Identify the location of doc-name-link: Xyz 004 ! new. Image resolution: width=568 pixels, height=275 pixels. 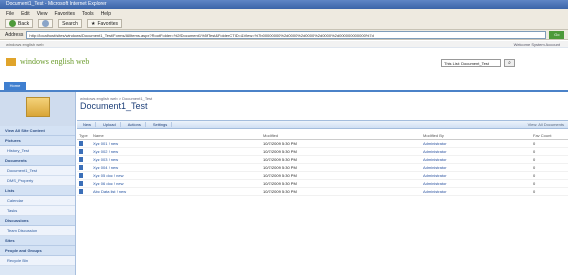
(176, 167).